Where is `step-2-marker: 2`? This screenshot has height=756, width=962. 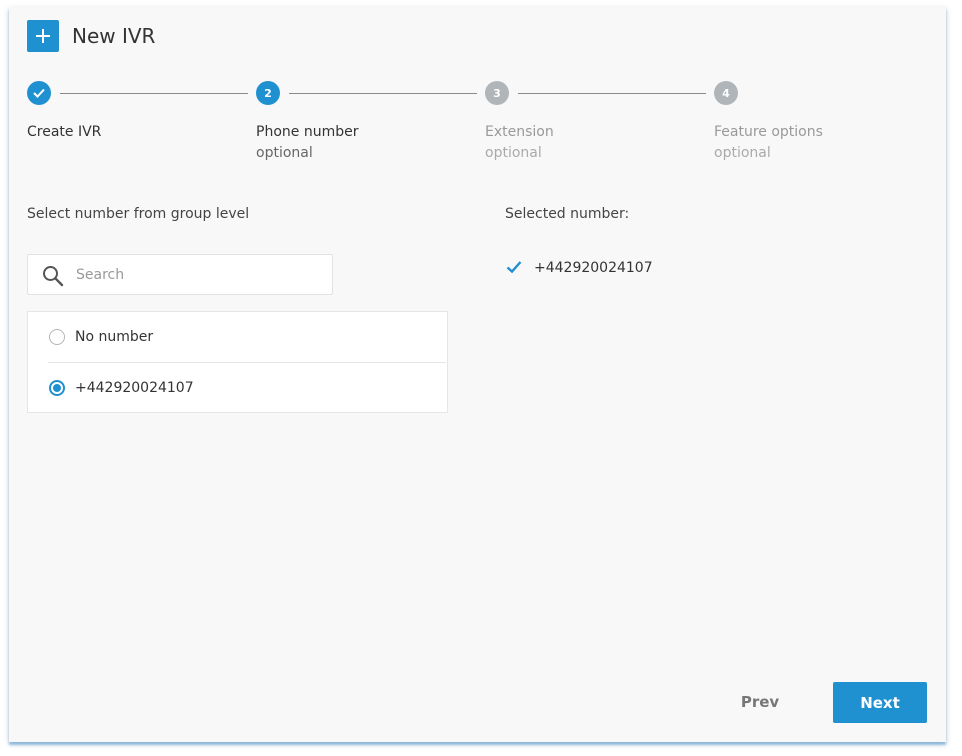 step-2-marker: 2 is located at coordinates (268, 93).